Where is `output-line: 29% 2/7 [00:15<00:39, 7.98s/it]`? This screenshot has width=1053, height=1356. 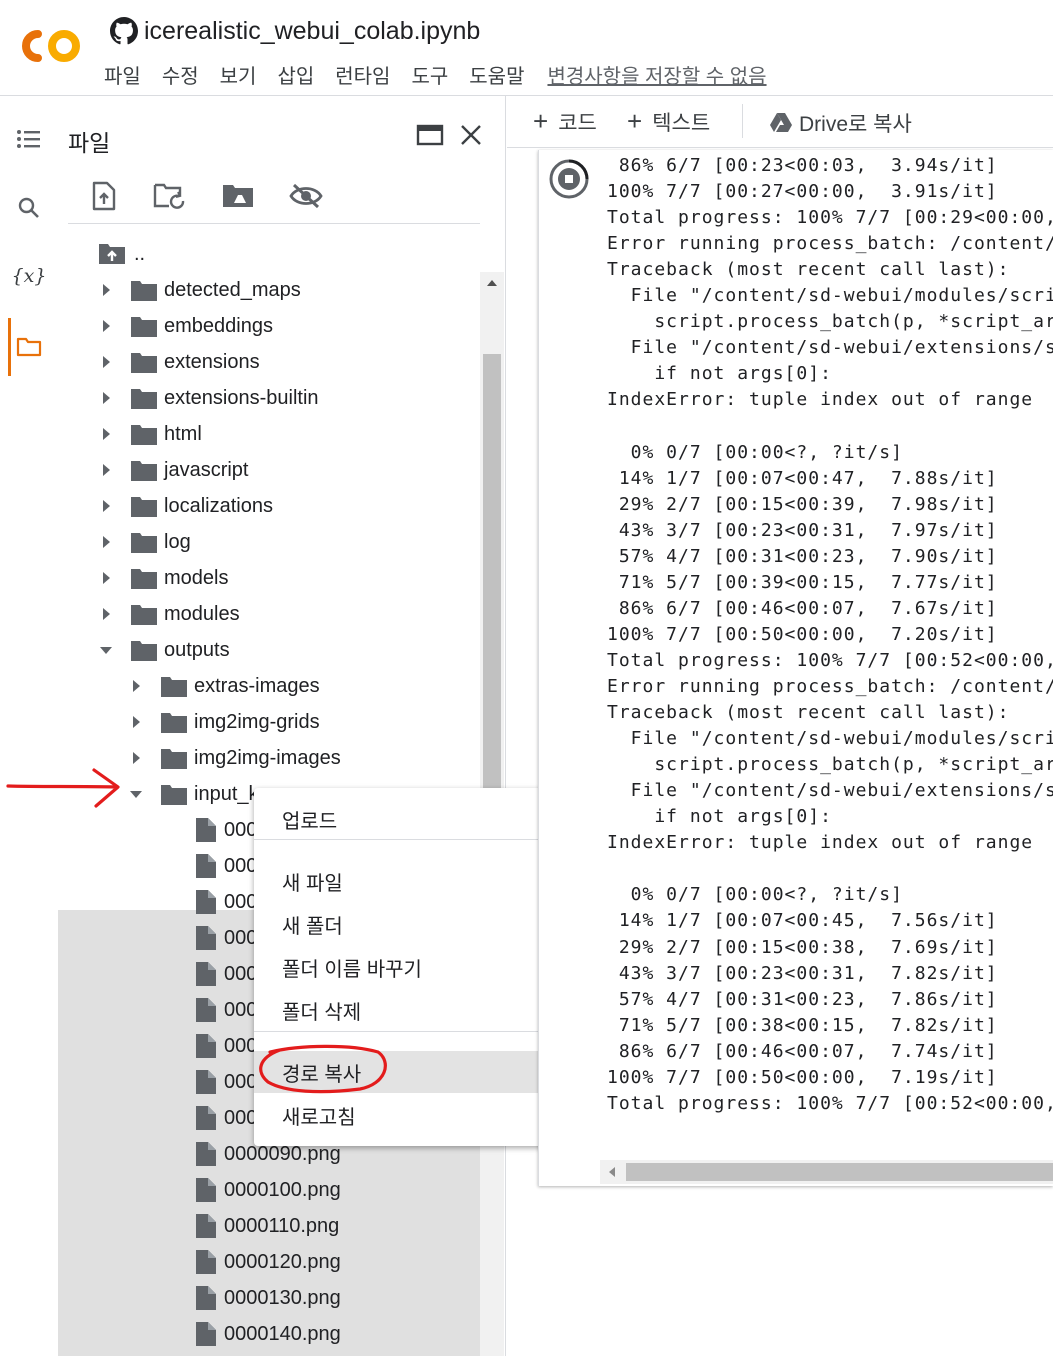 output-line: 29% 2/7 [00:15<00:39, 7.98s/it] is located at coordinates (802, 504).